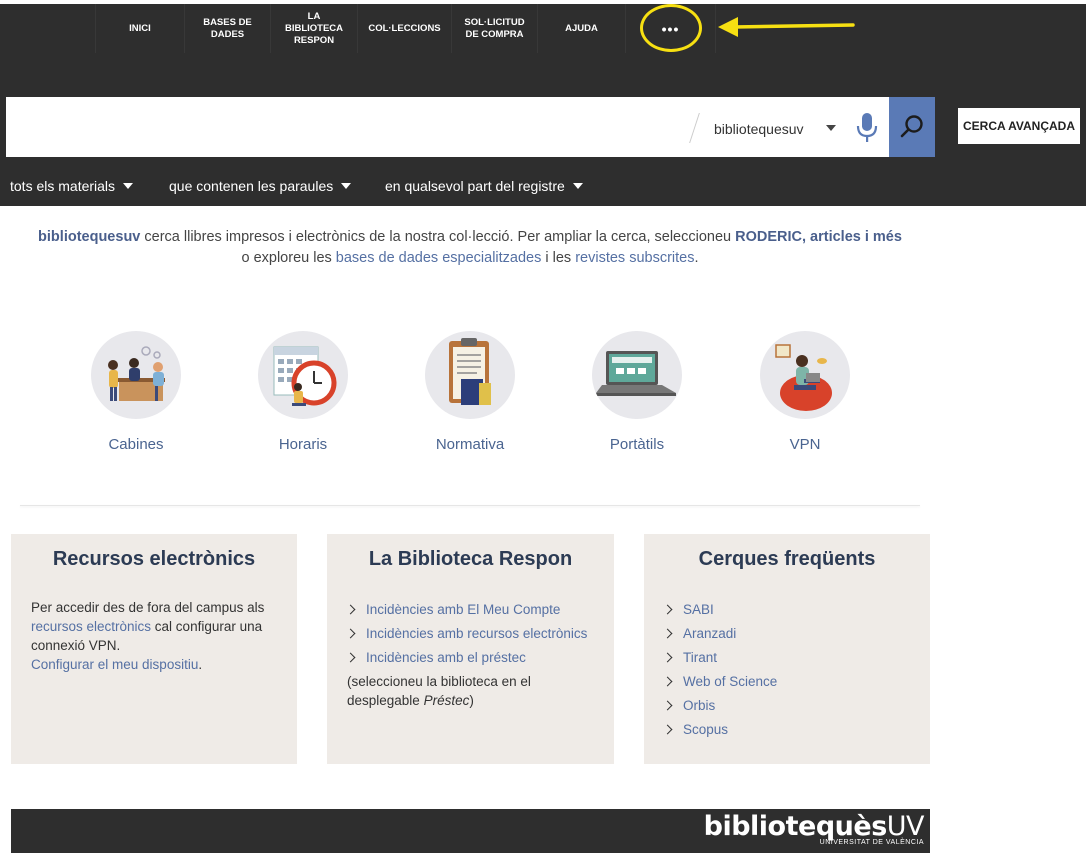  I want to click on list-item: Incidències amb el préstec, so click(472, 657).